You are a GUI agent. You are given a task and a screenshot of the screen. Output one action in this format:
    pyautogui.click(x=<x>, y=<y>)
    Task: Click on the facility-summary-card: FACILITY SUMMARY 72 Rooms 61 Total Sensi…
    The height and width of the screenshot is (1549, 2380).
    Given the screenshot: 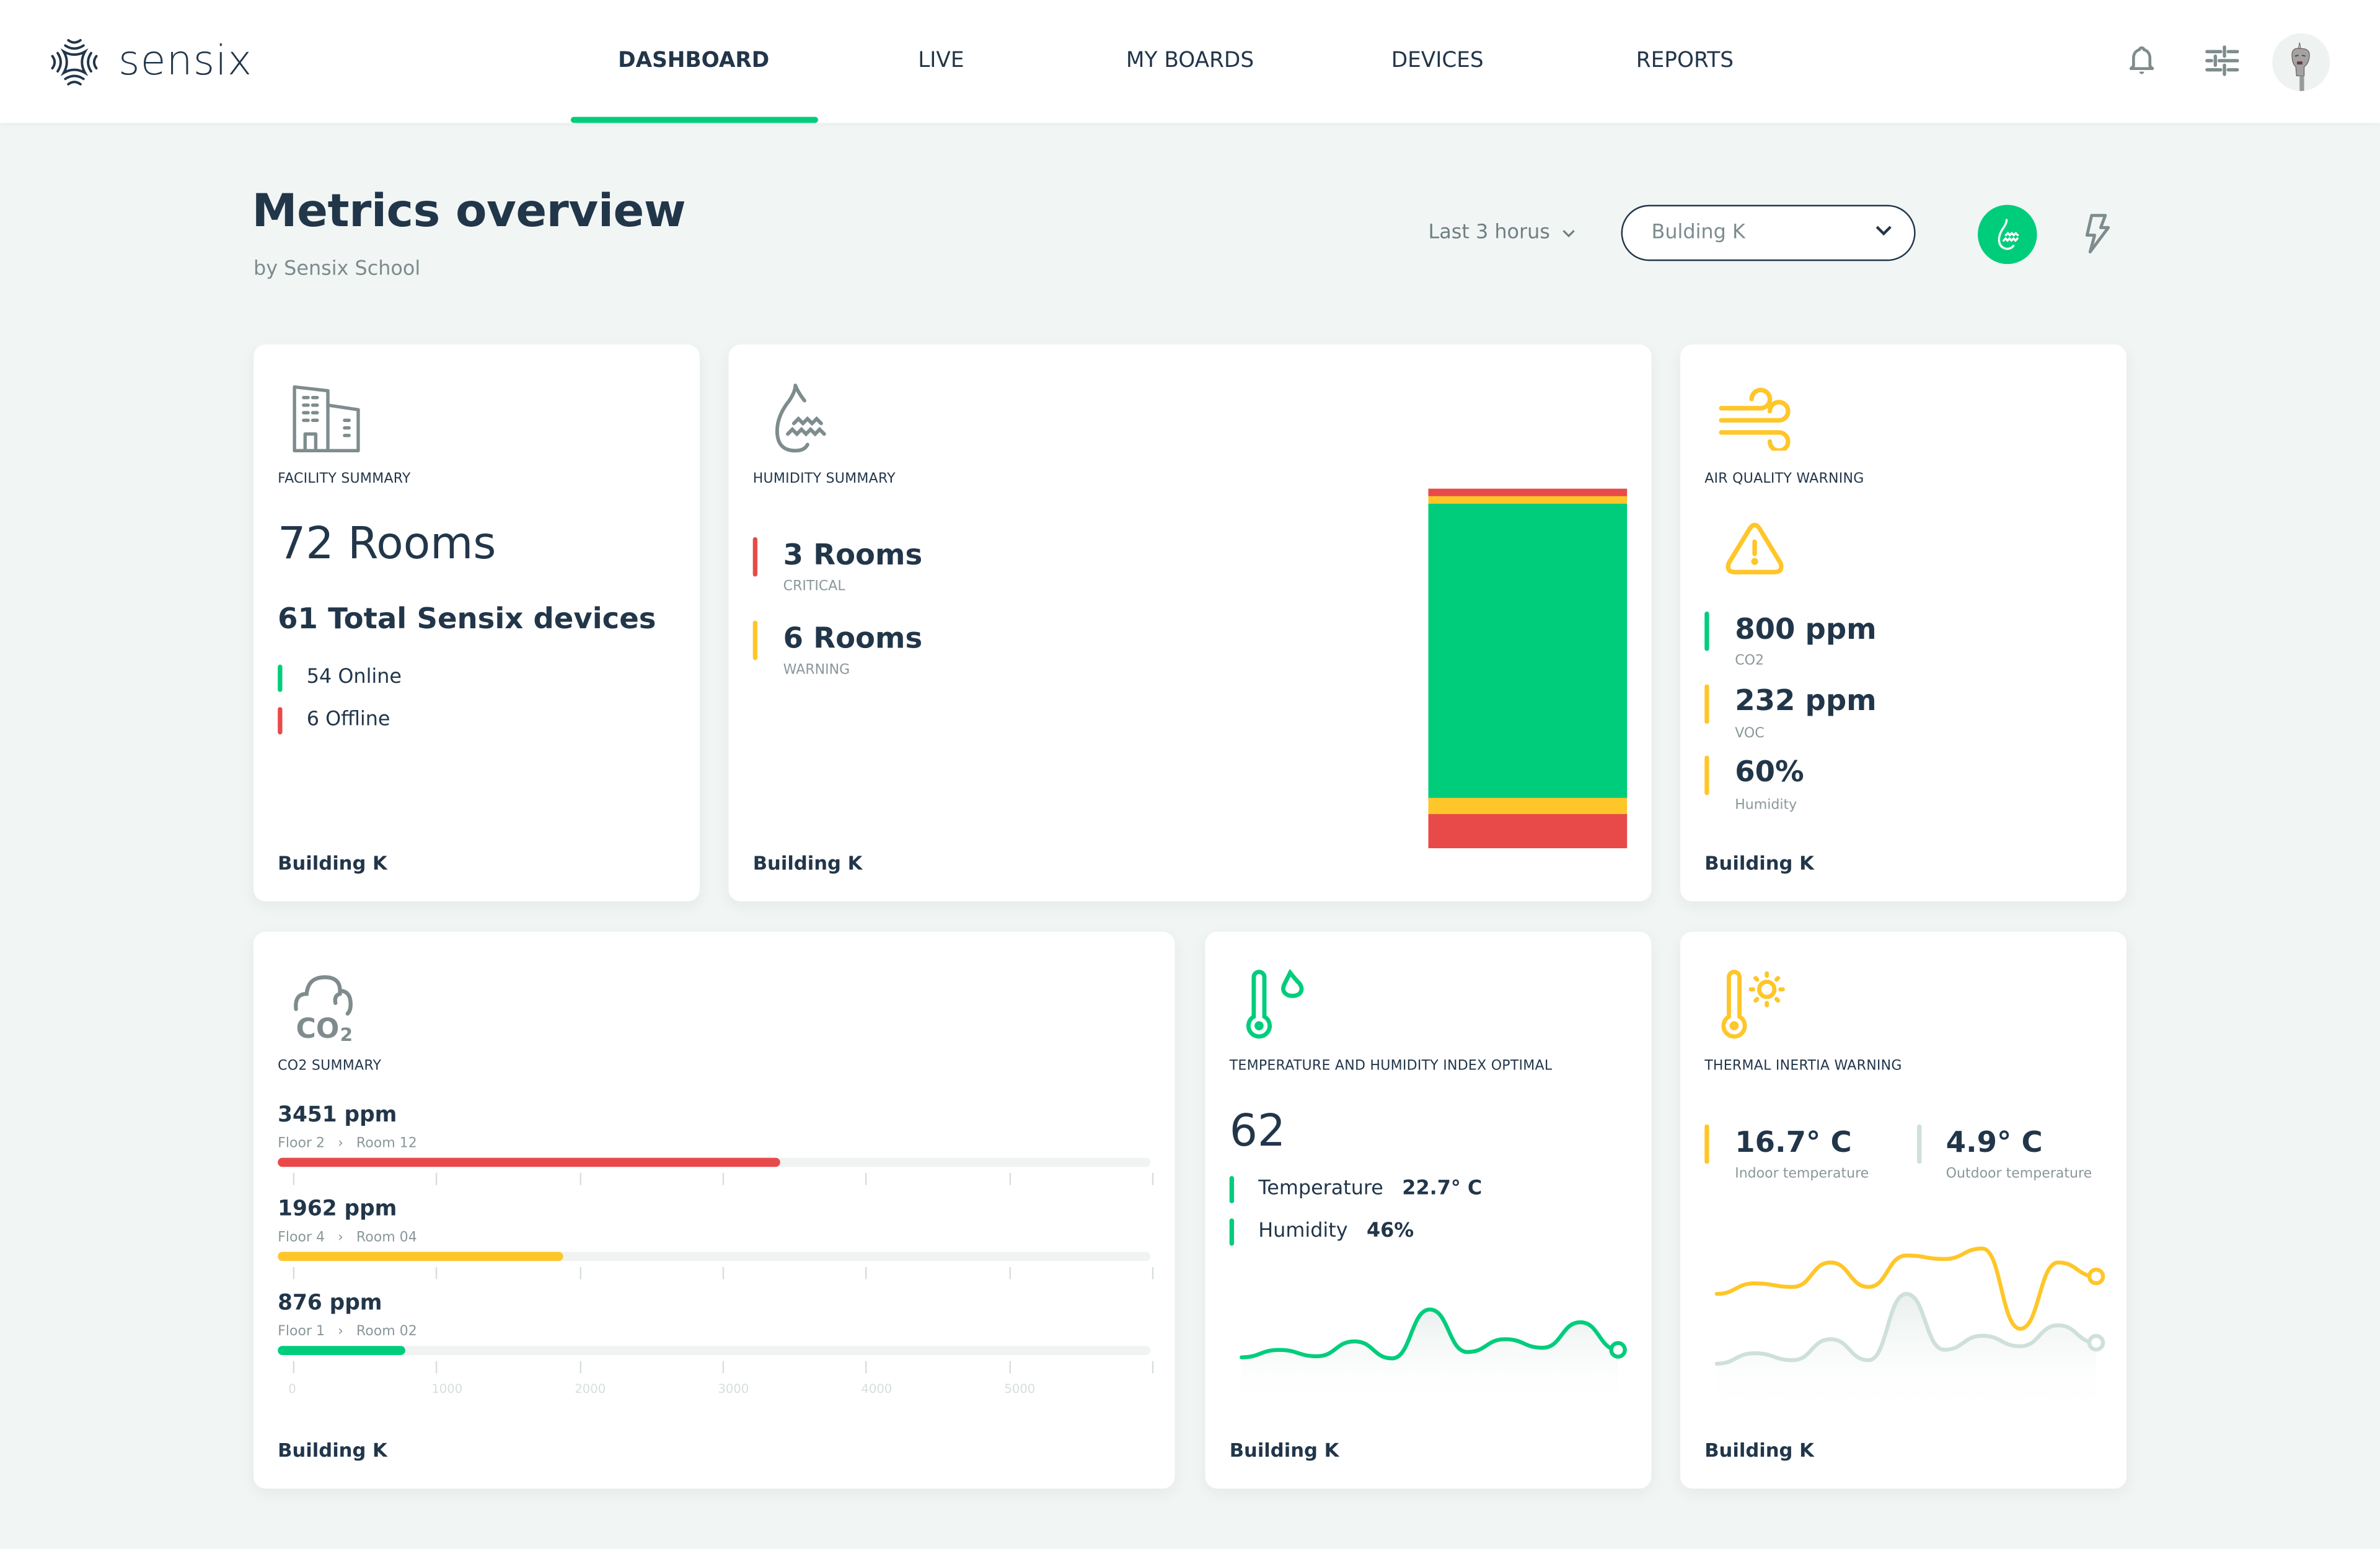 What is the action you would take?
    pyautogui.click(x=476, y=623)
    